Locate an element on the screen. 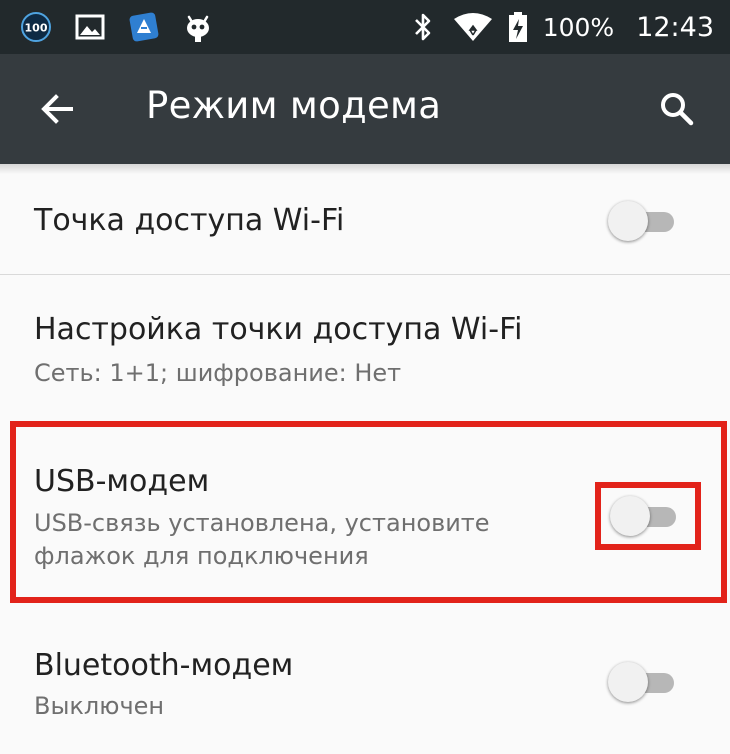  wifi-hotspot-switch is located at coordinates (642, 221).